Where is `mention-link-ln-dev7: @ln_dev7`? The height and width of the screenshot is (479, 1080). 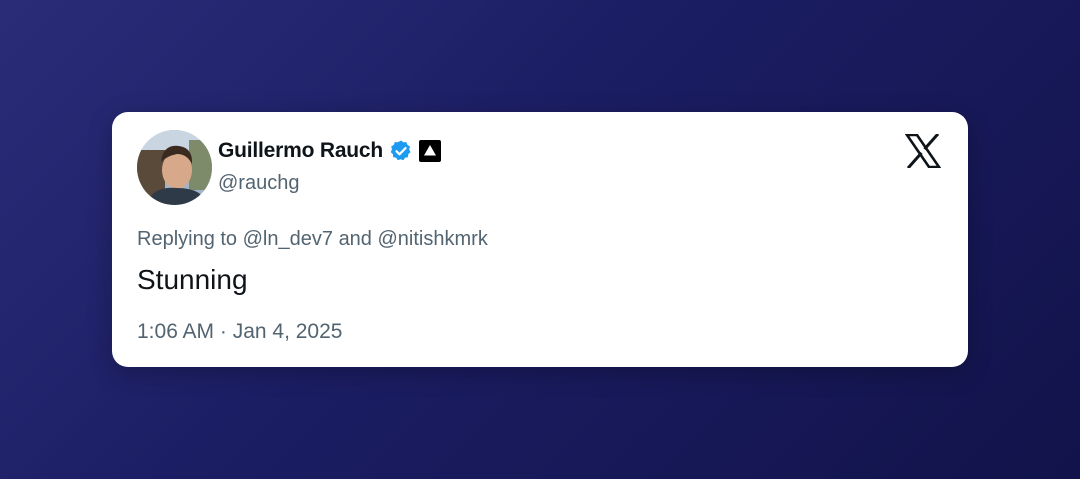 mention-link-ln-dev7: @ln_dev7 is located at coordinates (288, 239).